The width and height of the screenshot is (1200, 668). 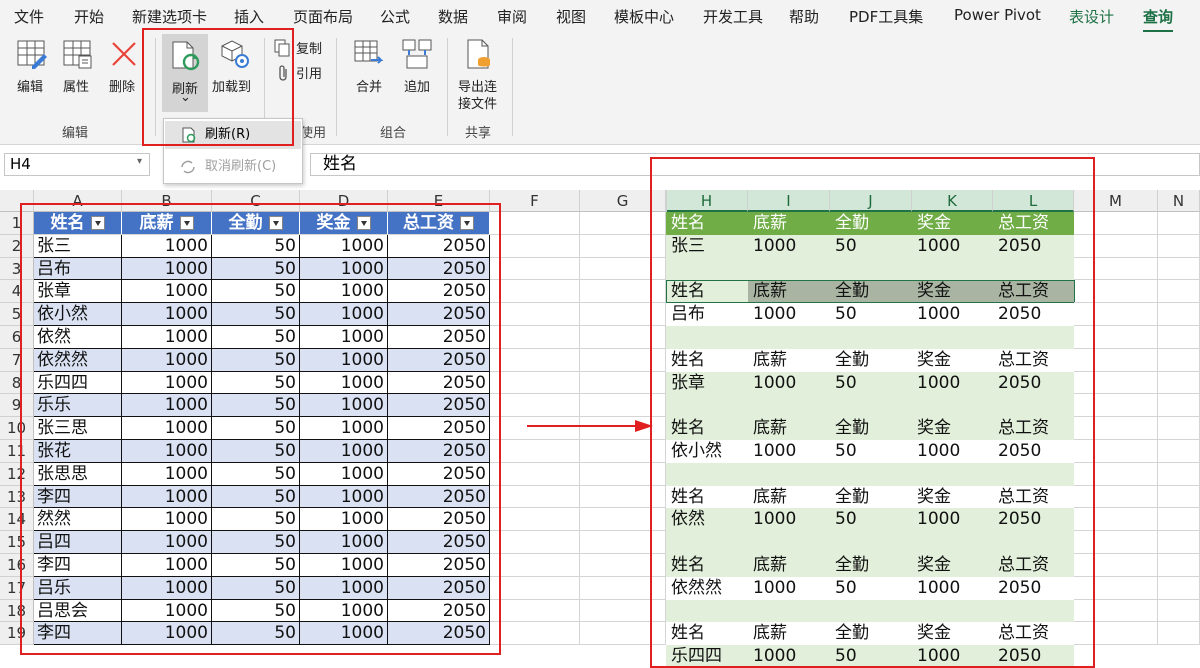 What do you see at coordinates (122, 87) in the screenshot?
I see `delete-label: 删除` at bounding box center [122, 87].